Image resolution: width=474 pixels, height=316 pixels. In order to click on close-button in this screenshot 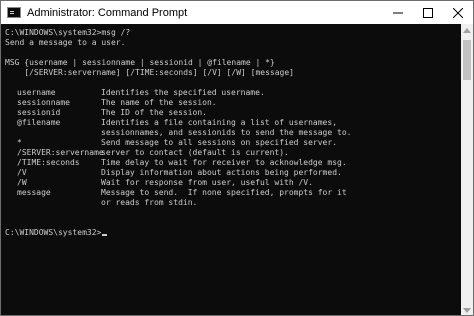, I will do `click(458, 12)`.